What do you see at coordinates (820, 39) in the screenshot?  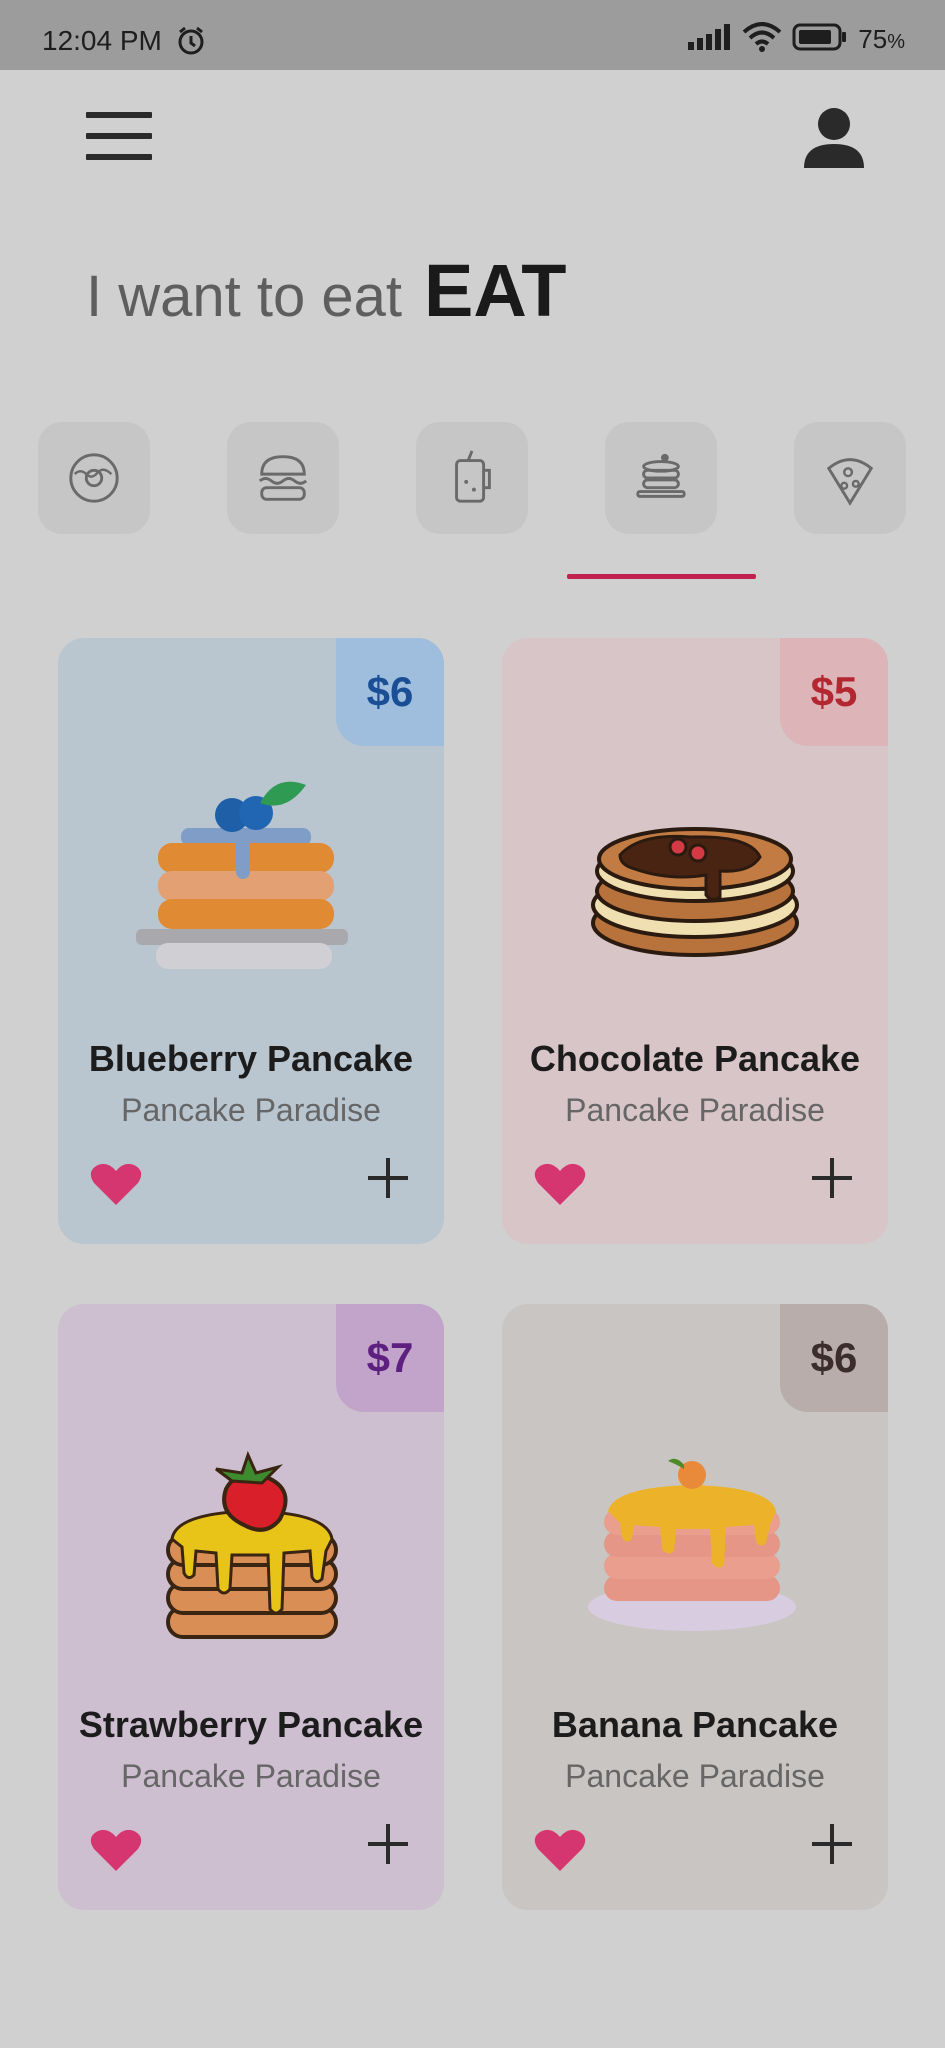 I see `battery-icon` at bounding box center [820, 39].